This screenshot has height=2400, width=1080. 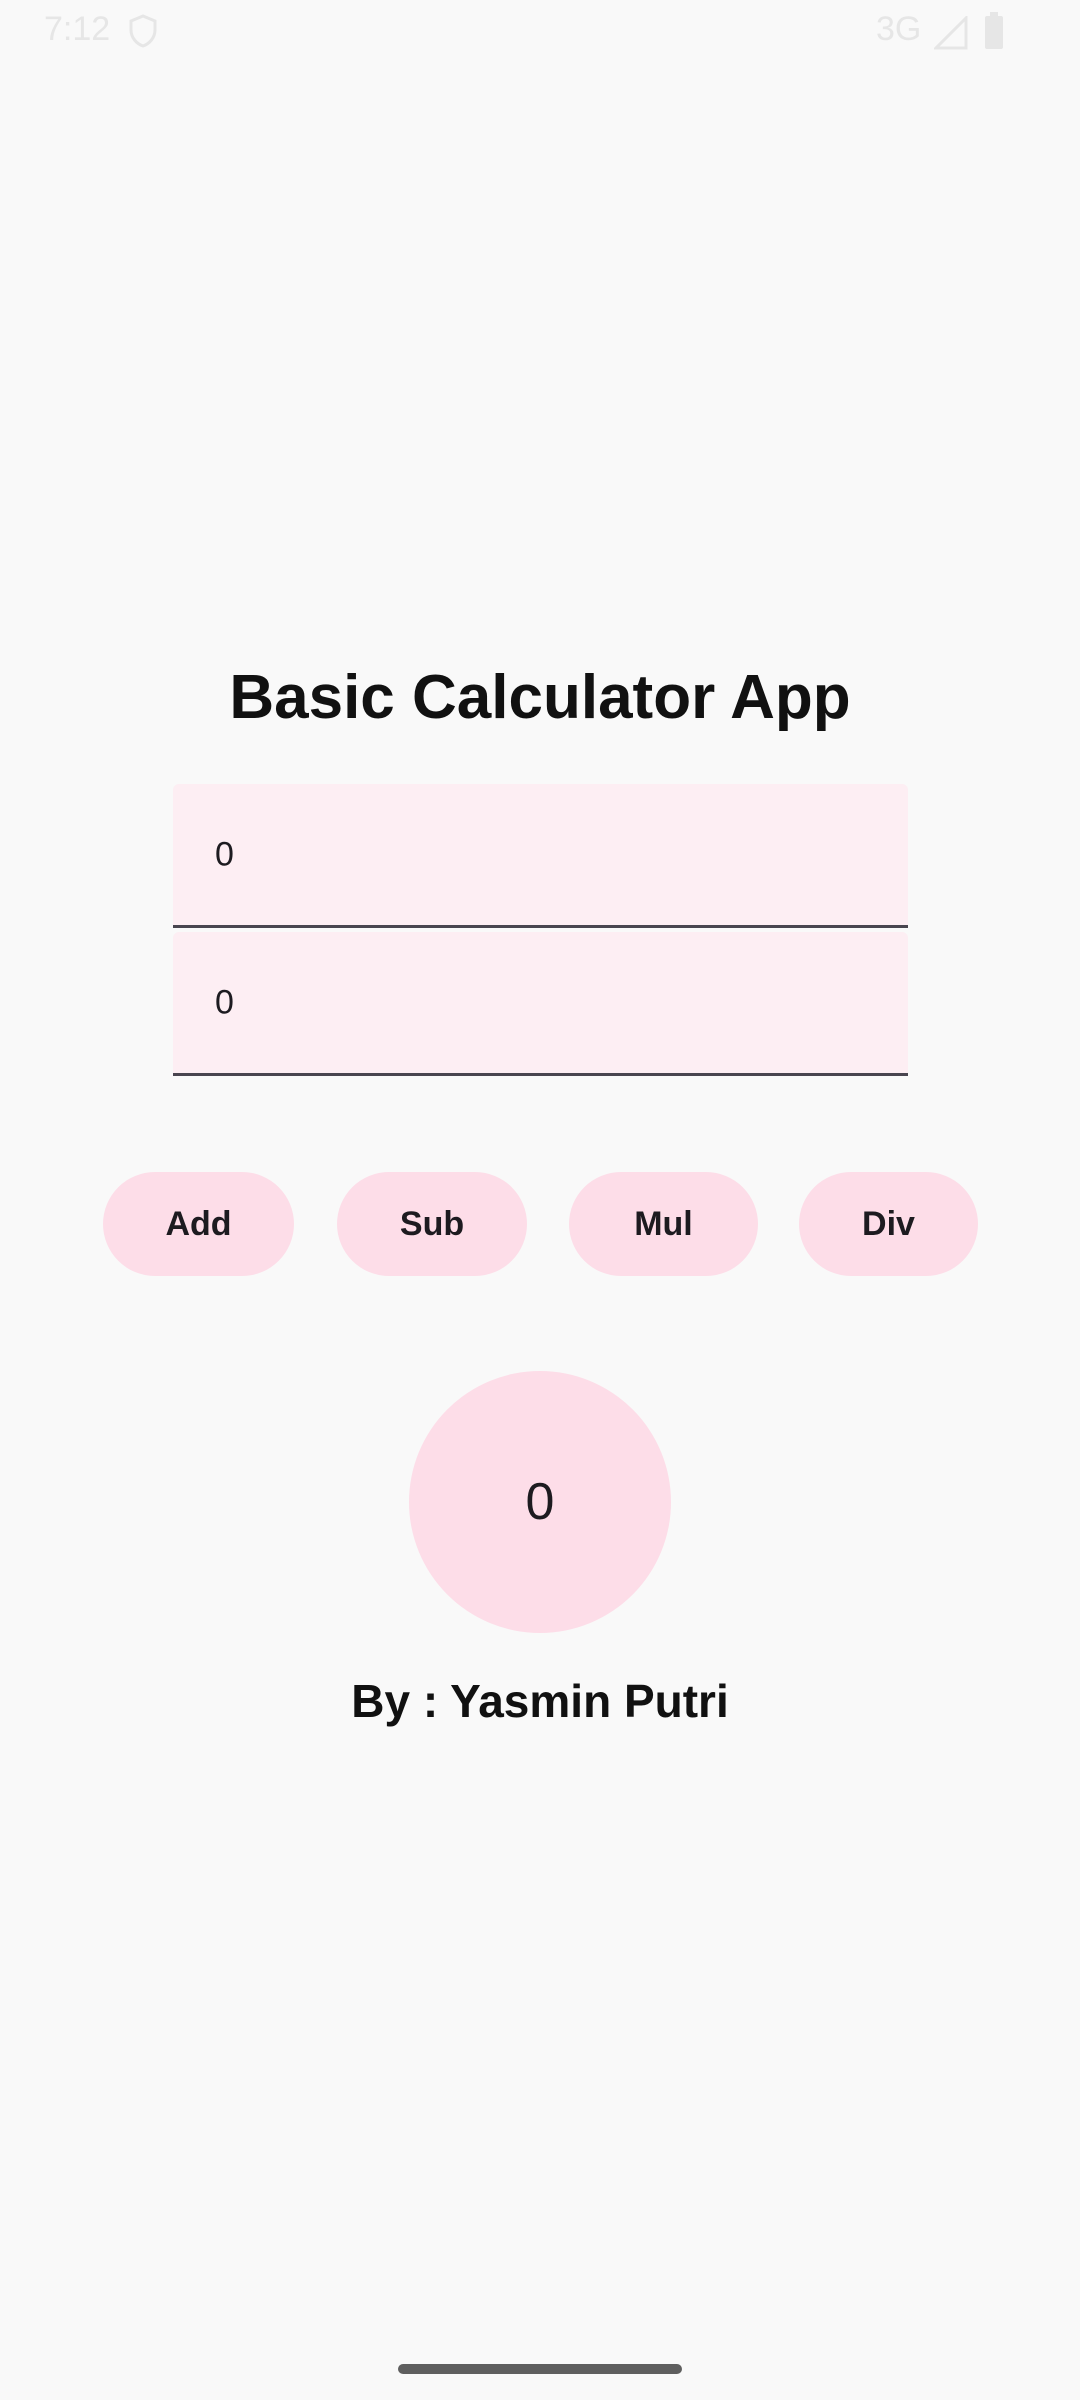 What do you see at coordinates (540, 1701) in the screenshot?
I see `author-credit: By : Yasmin Putri` at bounding box center [540, 1701].